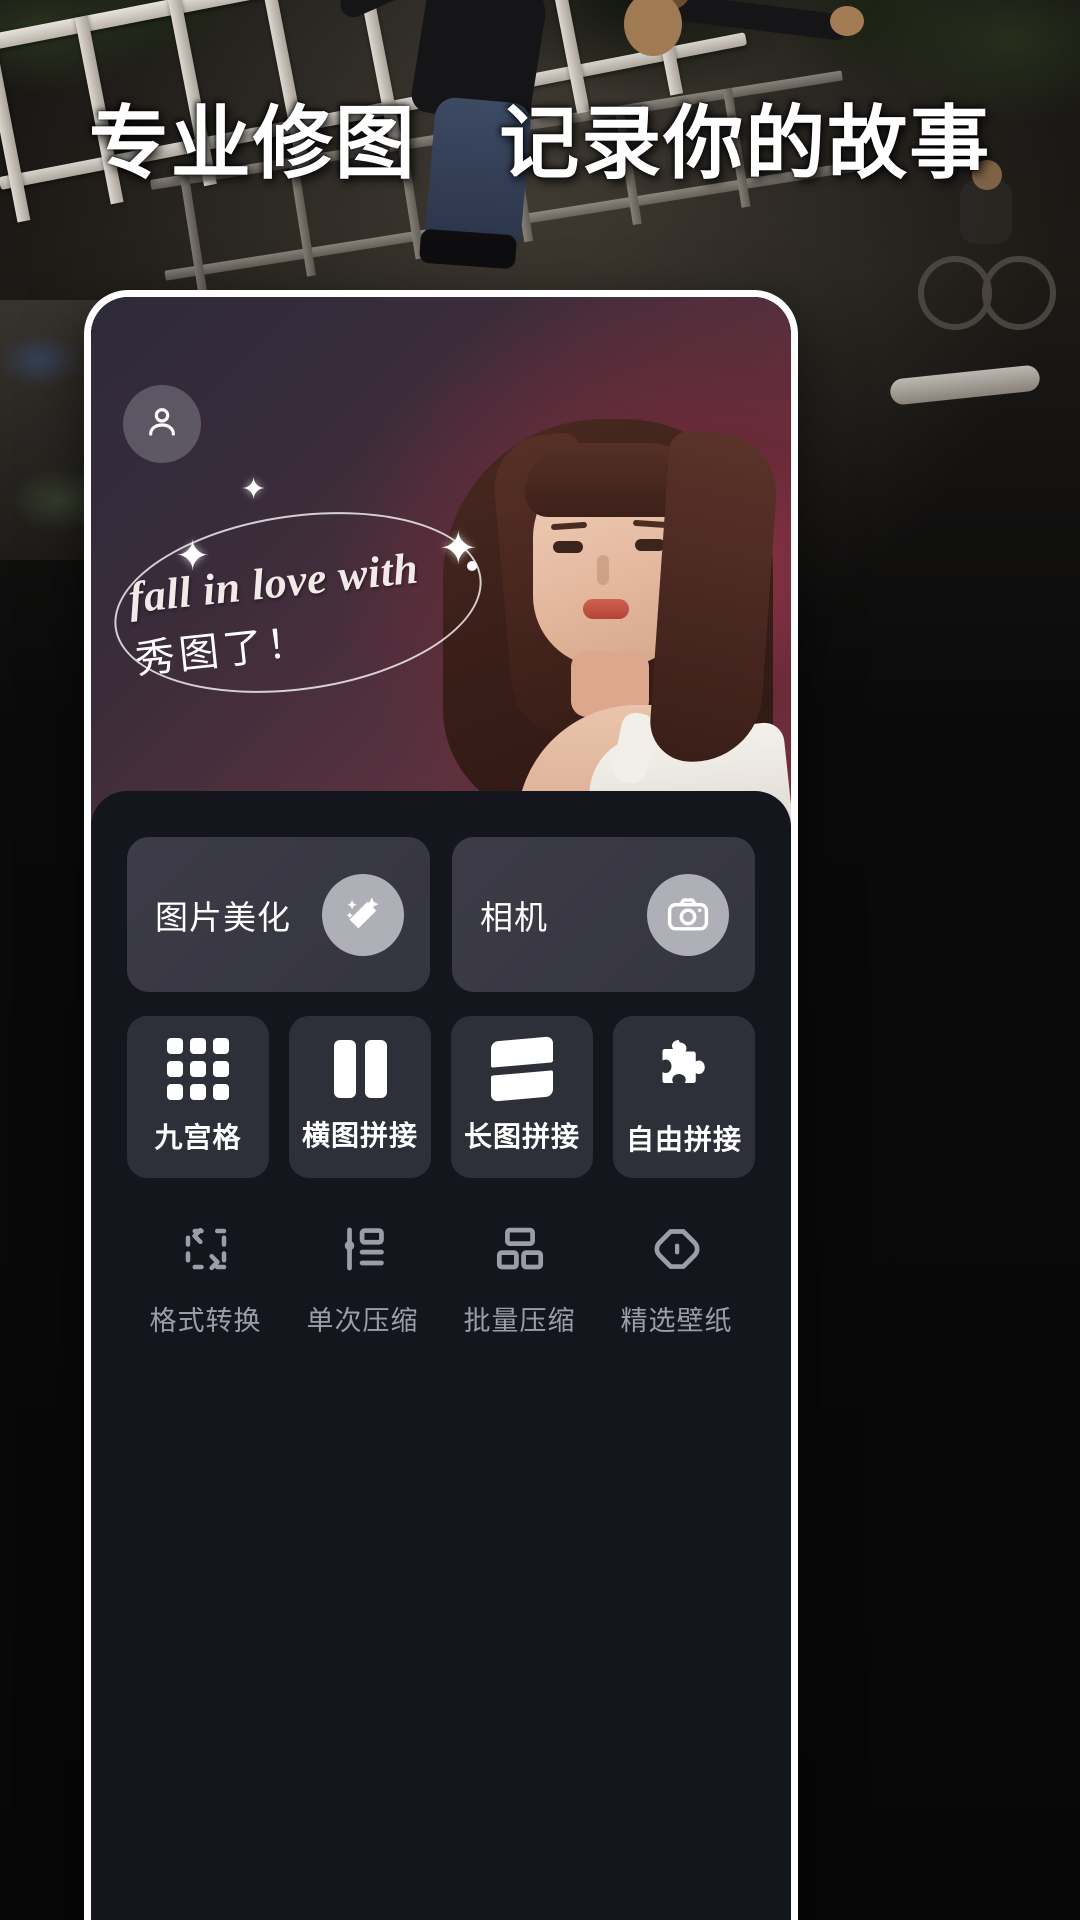 This screenshot has width=1080, height=1920. What do you see at coordinates (252, 143) in the screenshot?
I see `headline-left: 专业修图` at bounding box center [252, 143].